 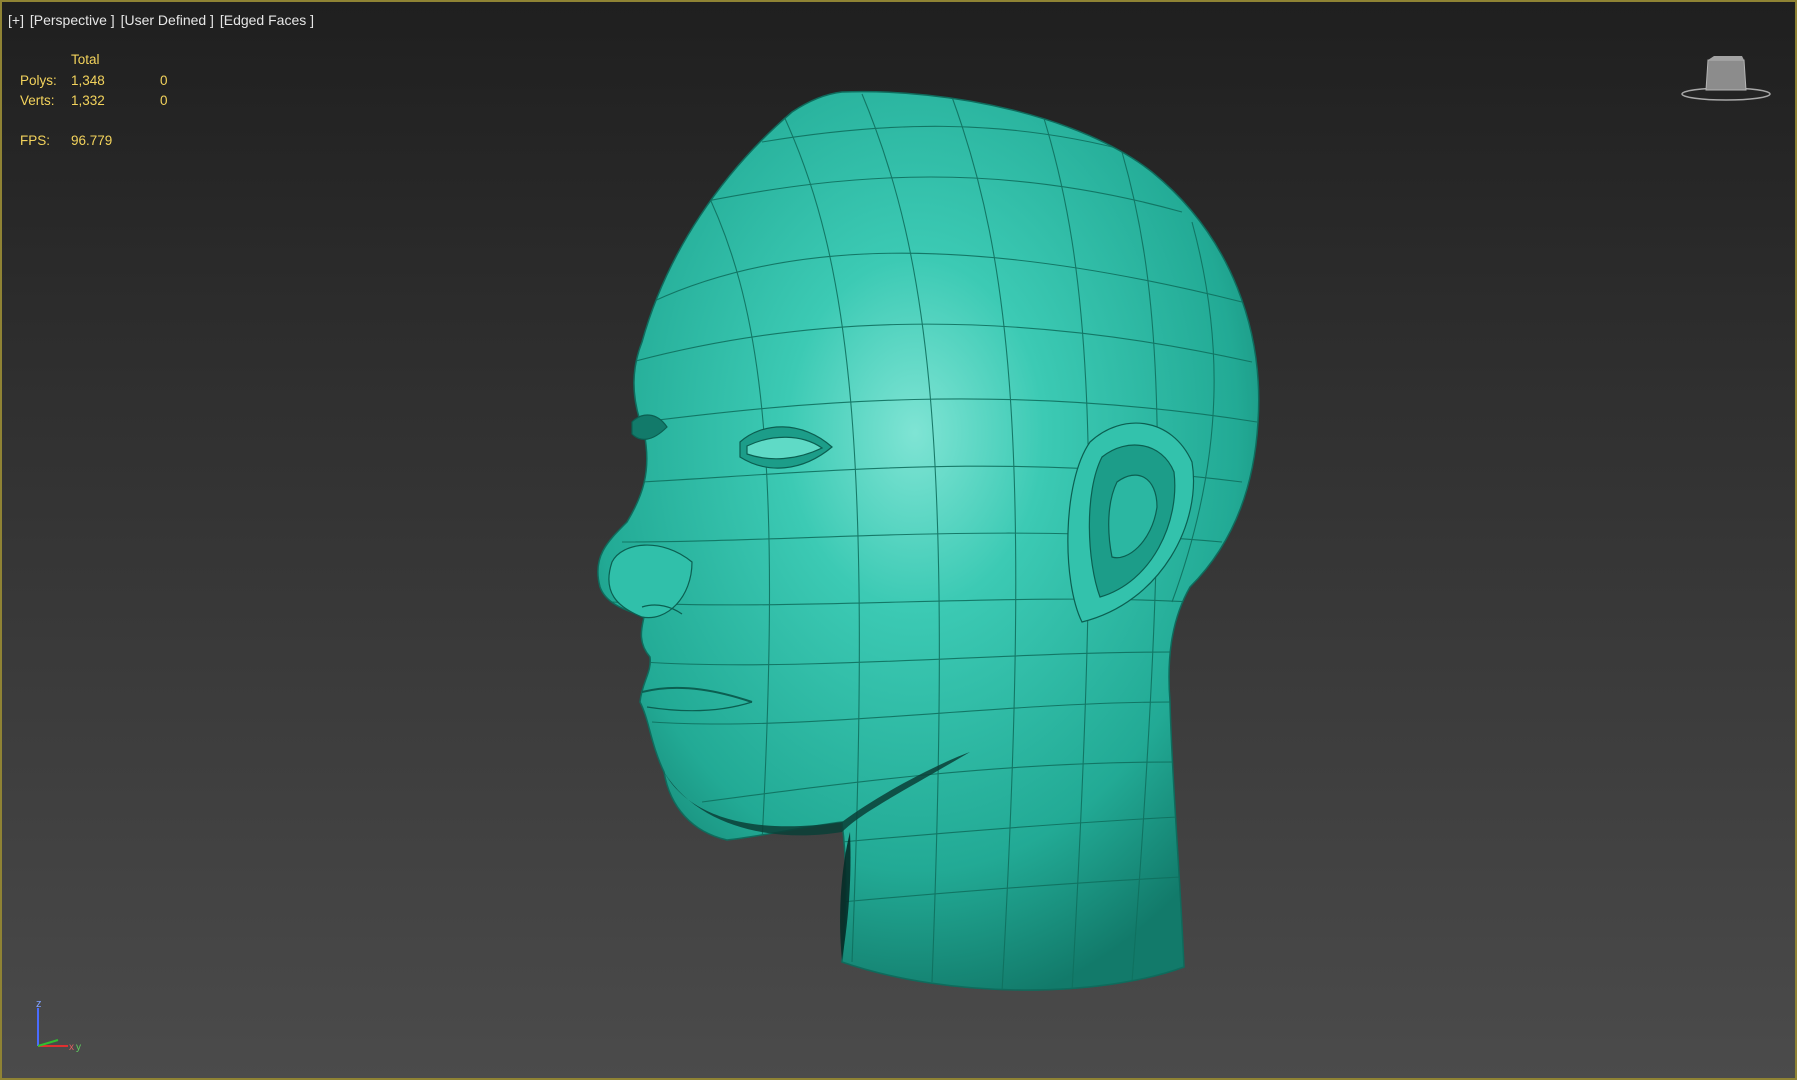 What do you see at coordinates (39, 1004) in the screenshot?
I see `axis-z-label: z` at bounding box center [39, 1004].